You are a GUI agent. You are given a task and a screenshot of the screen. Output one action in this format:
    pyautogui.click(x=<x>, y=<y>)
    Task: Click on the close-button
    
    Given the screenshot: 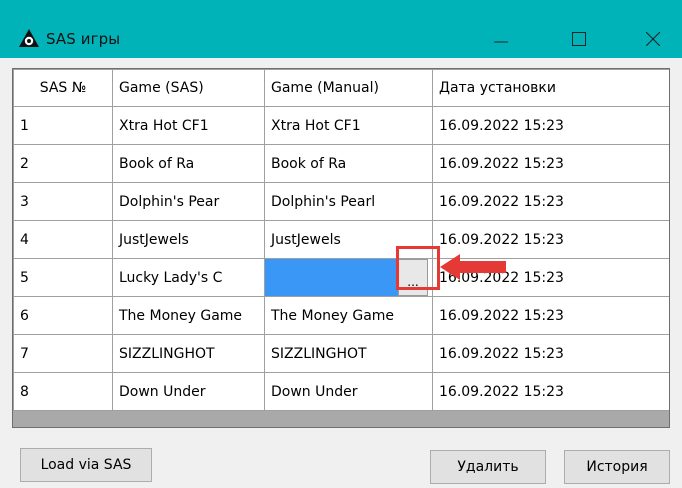 What is the action you would take?
    pyautogui.click(x=653, y=39)
    